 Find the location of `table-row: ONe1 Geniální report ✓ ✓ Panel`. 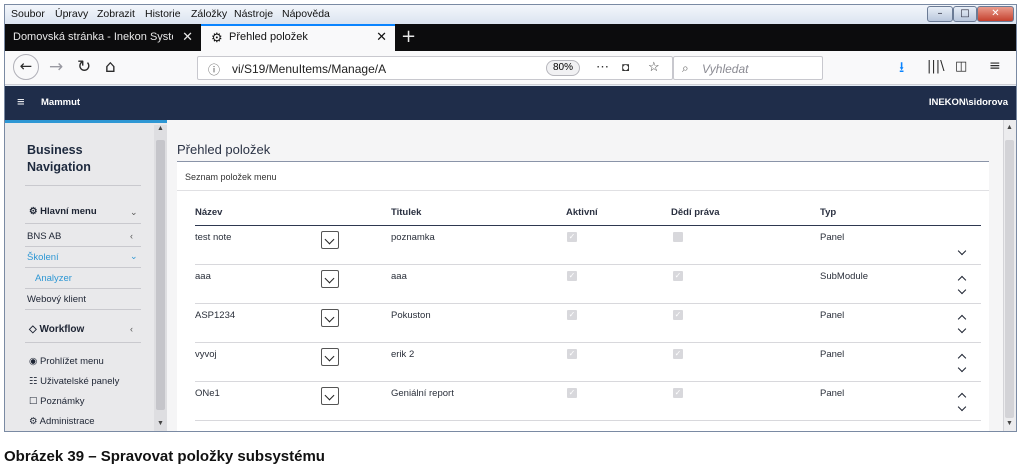

table-row: ONe1 Geniální report ✓ ✓ Panel is located at coordinates (588, 401).